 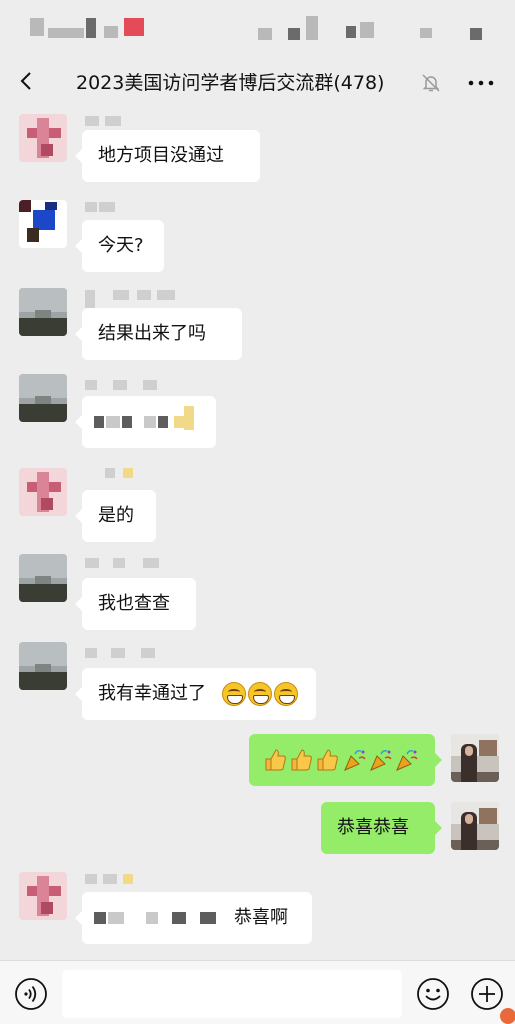 I want to click on chat-input-bar, so click(x=257, y=992).